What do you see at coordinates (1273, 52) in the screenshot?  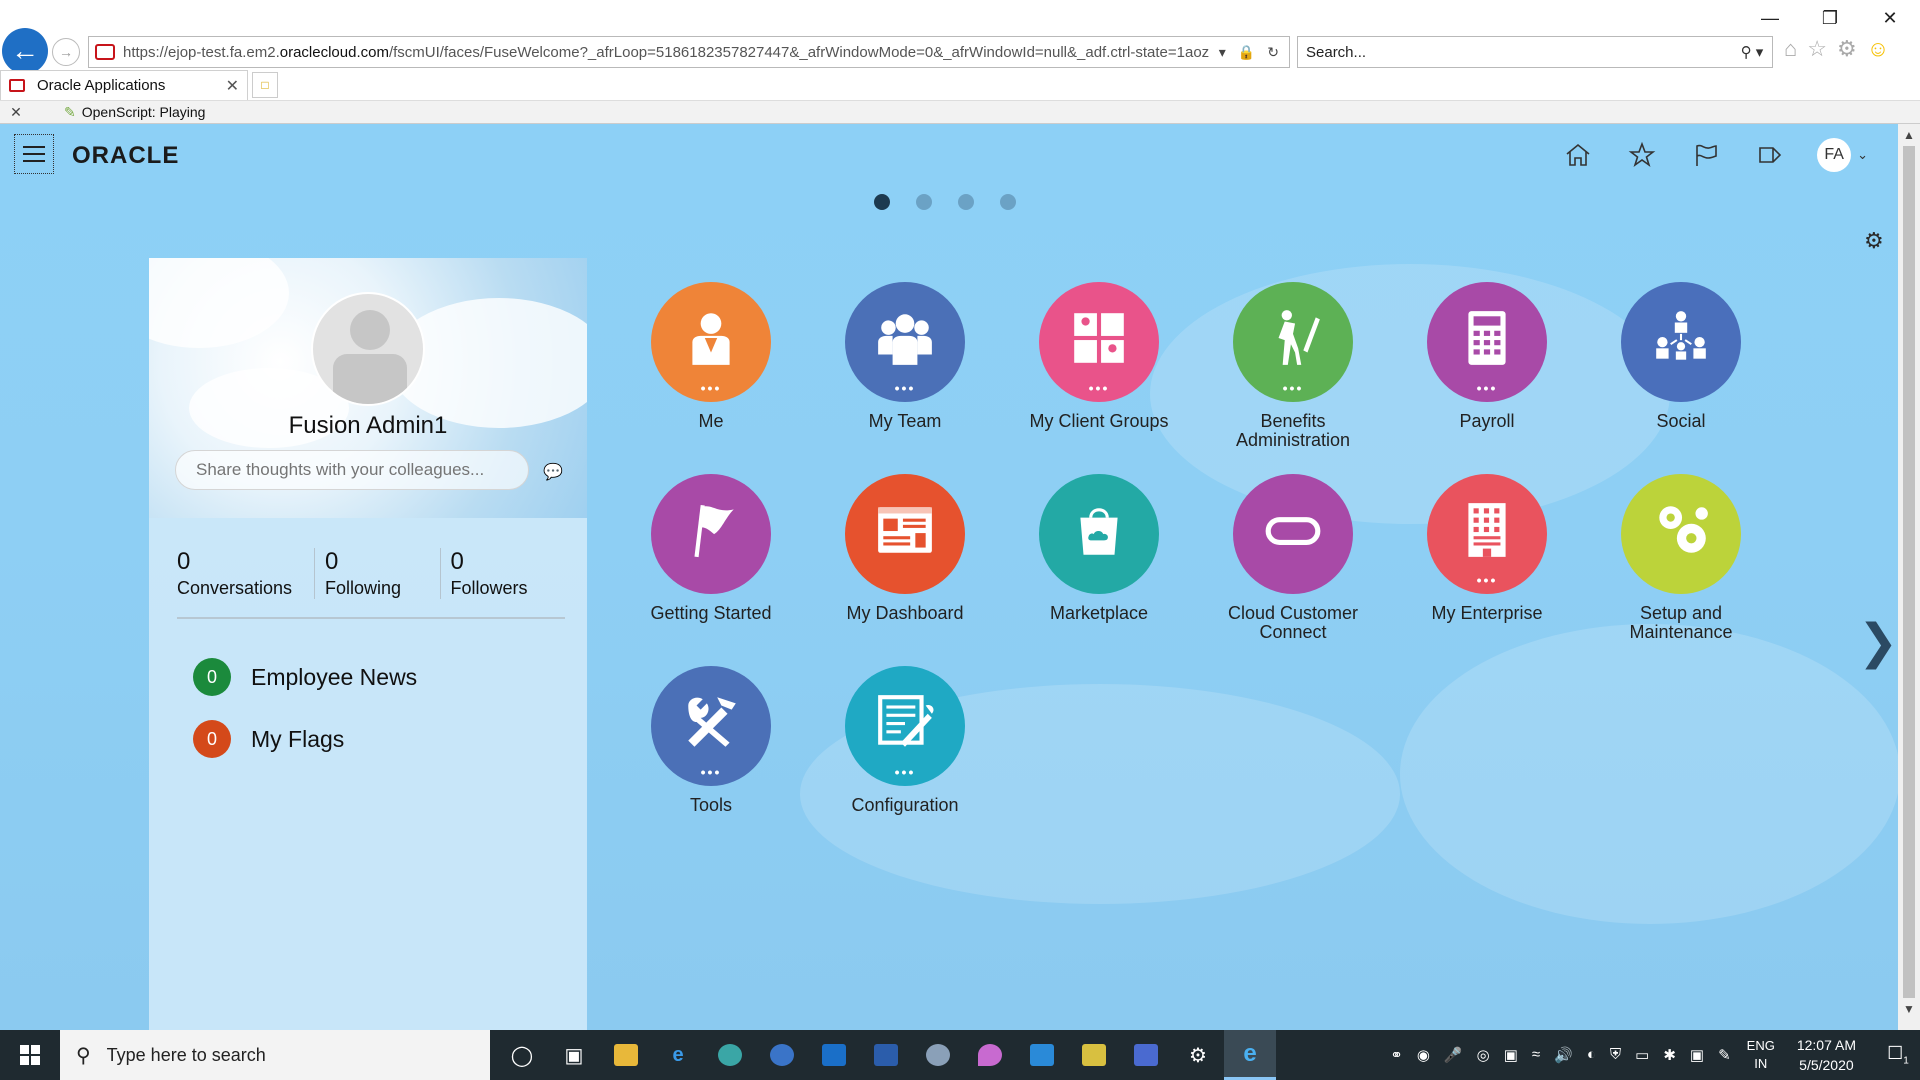 I see `refresh-icon: ↻` at bounding box center [1273, 52].